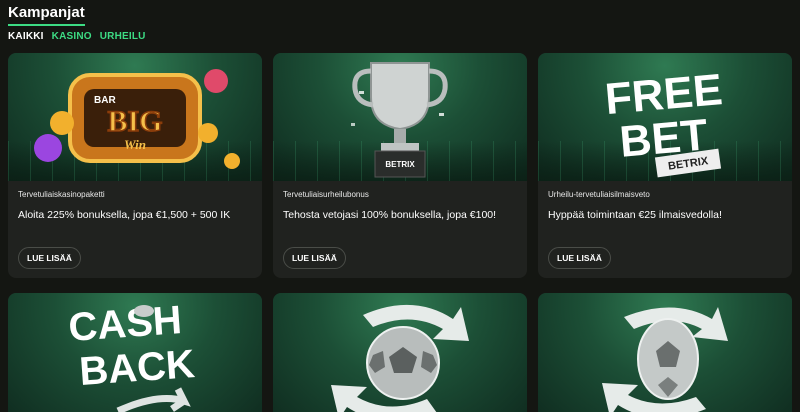  I want to click on cashback-icon: CASH BACK, so click(131, 355).